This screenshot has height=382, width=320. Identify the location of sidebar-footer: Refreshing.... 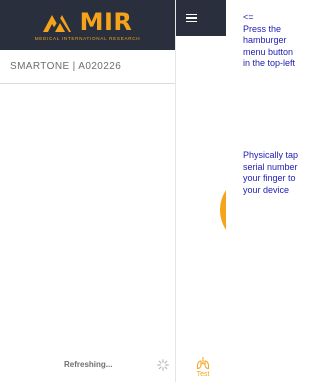
(88, 364).